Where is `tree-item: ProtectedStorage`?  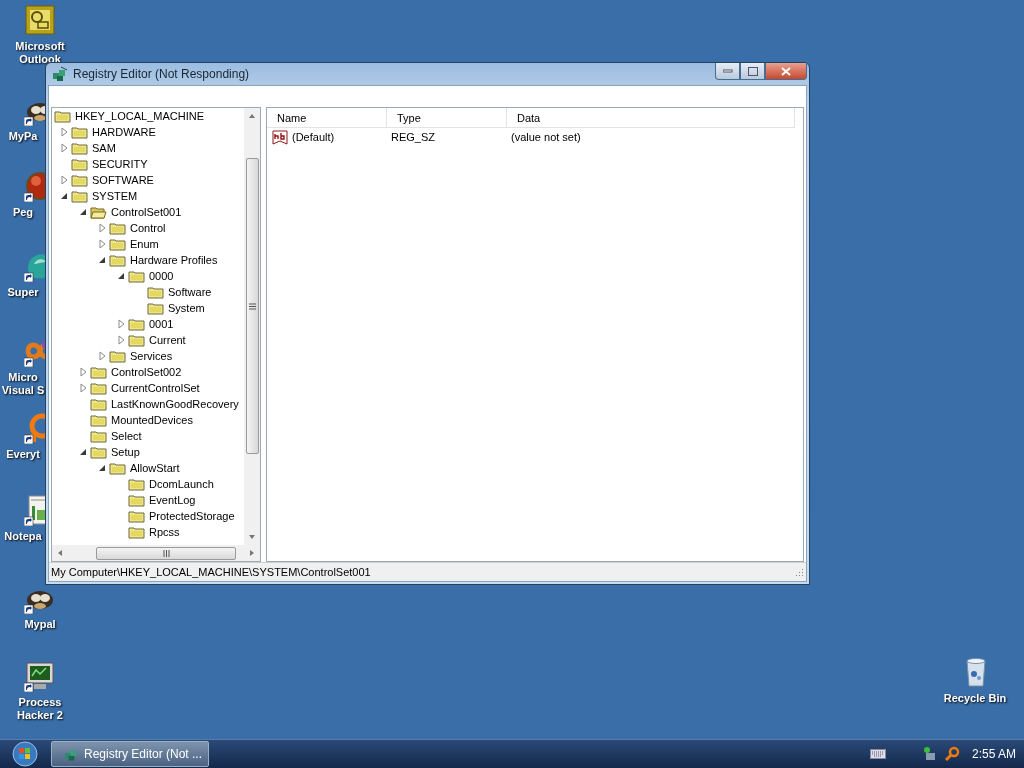
tree-item: ProtectedStorage is located at coordinates (192, 516).